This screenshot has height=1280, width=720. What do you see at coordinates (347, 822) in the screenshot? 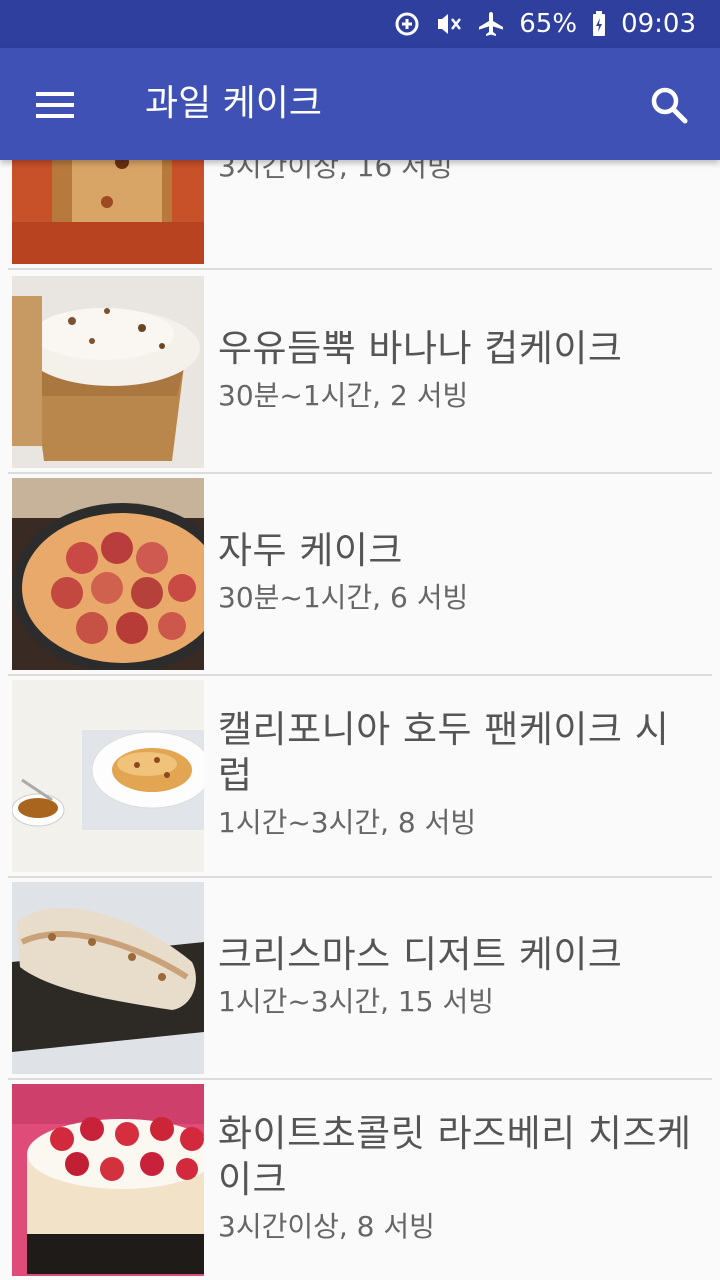
I see `recipe-meta: 1시간~3시간, 8 서빙` at bounding box center [347, 822].